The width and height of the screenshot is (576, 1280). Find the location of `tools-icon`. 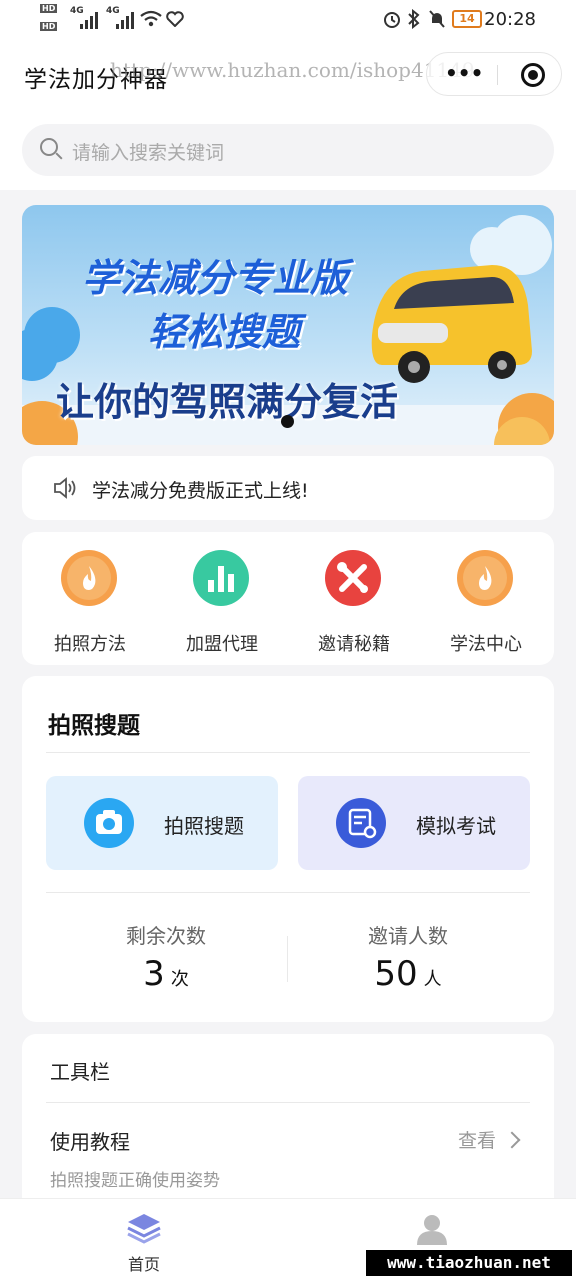

tools-icon is located at coordinates (353, 578).